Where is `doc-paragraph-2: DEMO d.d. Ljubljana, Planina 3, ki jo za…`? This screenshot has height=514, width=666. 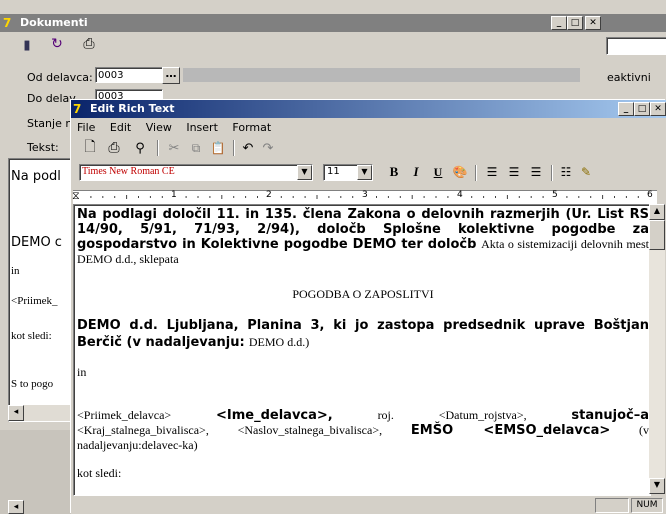
doc-paragraph-2: DEMO d.d. Ljubljana, Planina 3, ki jo za… is located at coordinates (363, 334).